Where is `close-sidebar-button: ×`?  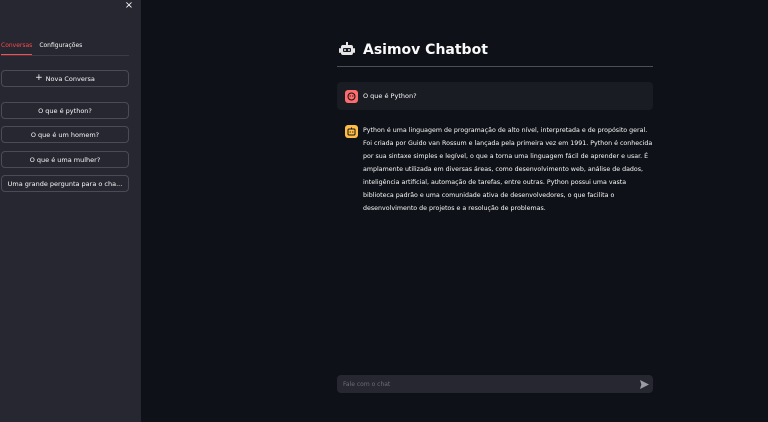
close-sidebar-button: × is located at coordinates (129, 6).